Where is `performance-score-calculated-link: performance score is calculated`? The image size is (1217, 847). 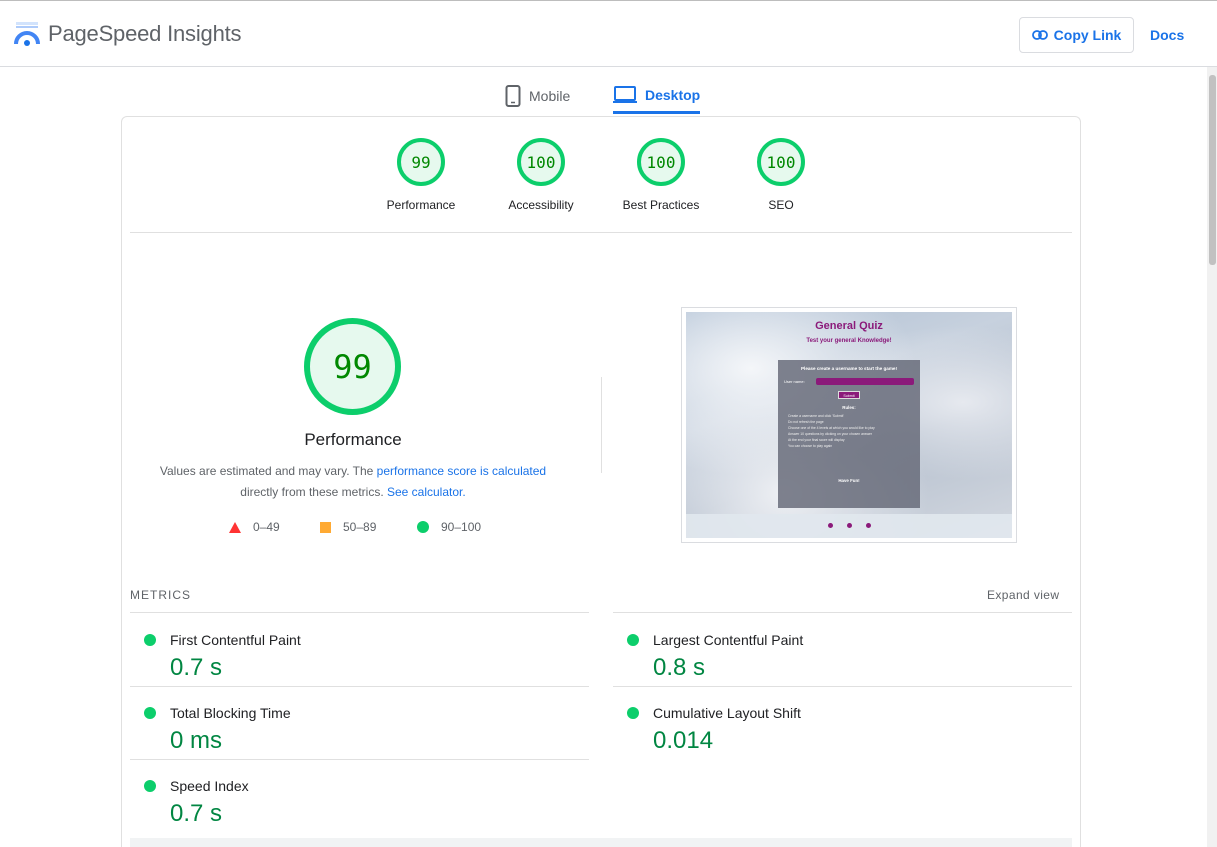 performance-score-calculated-link: performance score is calculated is located at coordinates (461, 471).